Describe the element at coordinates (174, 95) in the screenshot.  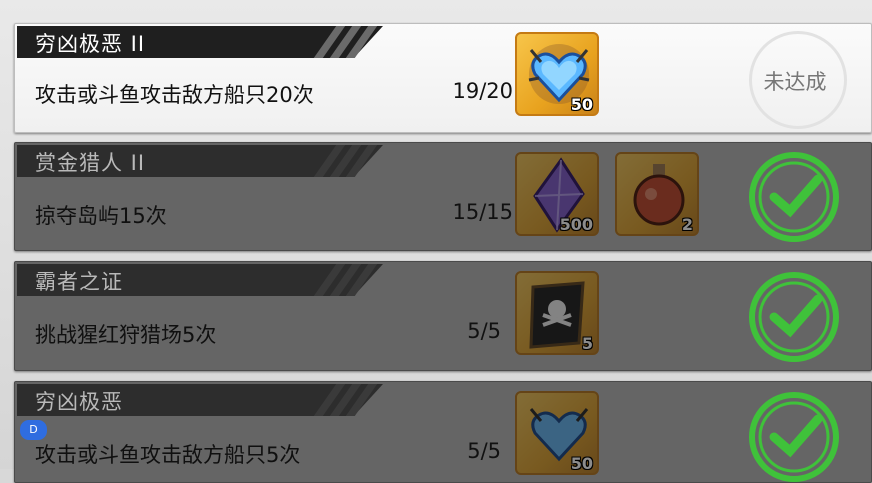
I see `quest-description: 攻击或斗鱼攻击敌方船只20次` at that location.